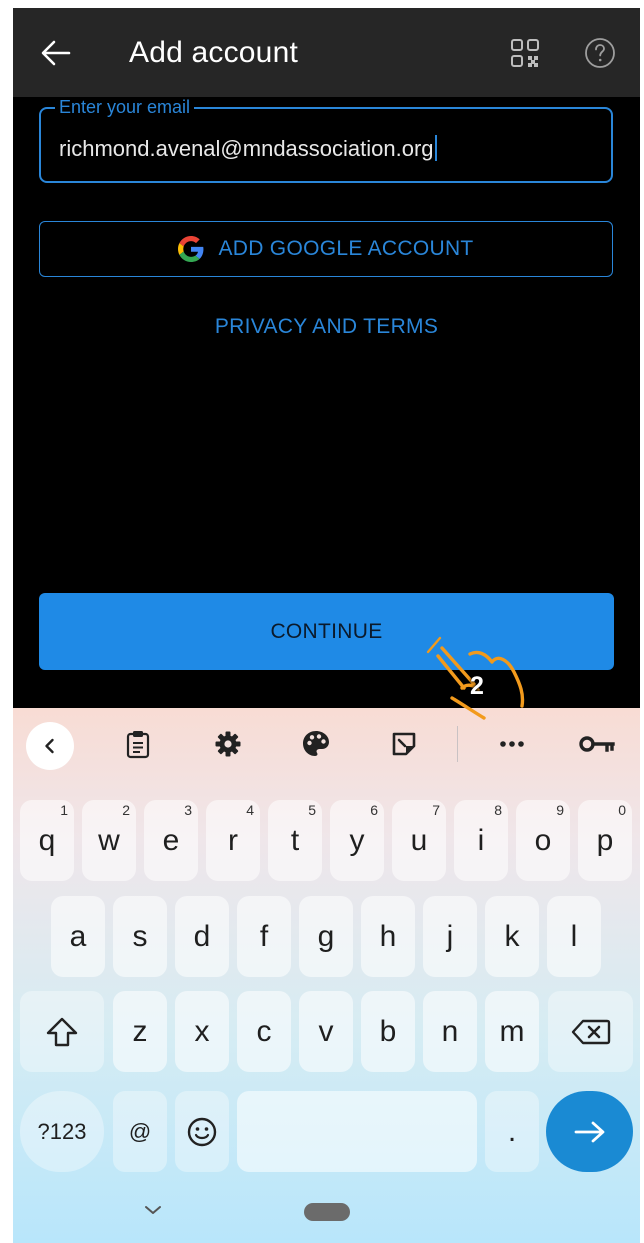 The width and height of the screenshot is (644, 1243). I want to click on key-l: l, so click(574, 936).